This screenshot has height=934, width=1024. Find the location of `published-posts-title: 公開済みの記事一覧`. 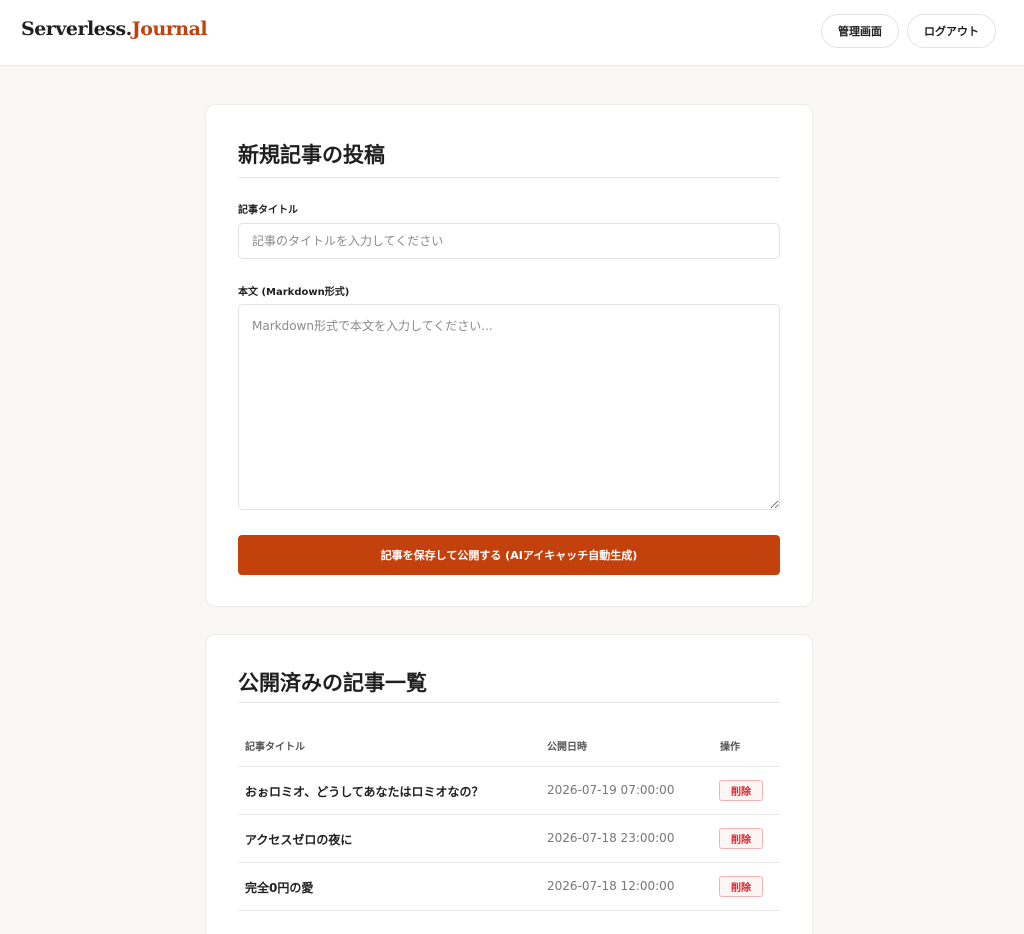

published-posts-title: 公開済みの記事一覧 is located at coordinates (332, 682).